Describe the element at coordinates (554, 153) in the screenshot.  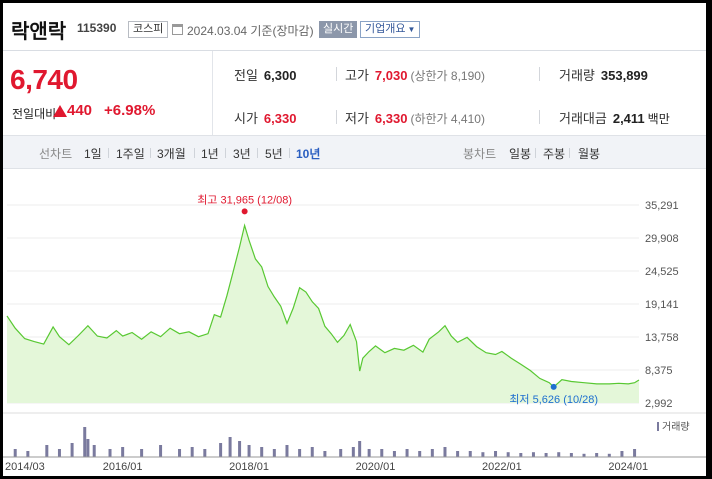
I see `tab-weekly: 주봉` at that location.